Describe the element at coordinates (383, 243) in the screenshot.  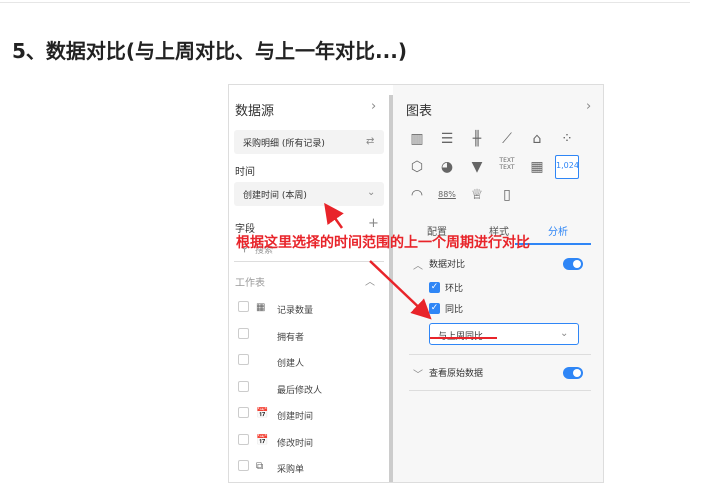
I see `annotation-text: 根据这里选择的时间范围的上一个周期进行对比` at that location.